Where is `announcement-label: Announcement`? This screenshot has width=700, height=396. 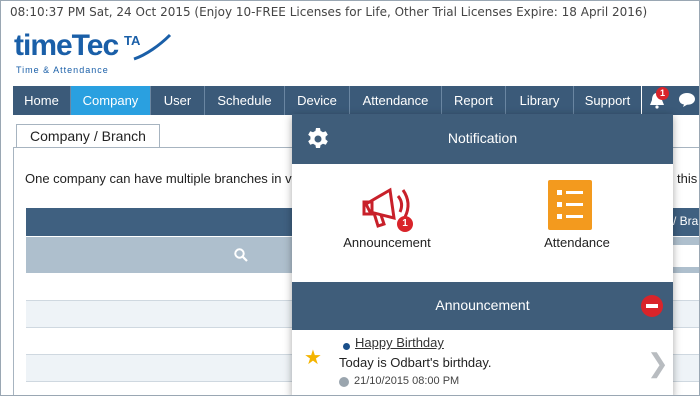 announcement-label: Announcement is located at coordinates (387, 242).